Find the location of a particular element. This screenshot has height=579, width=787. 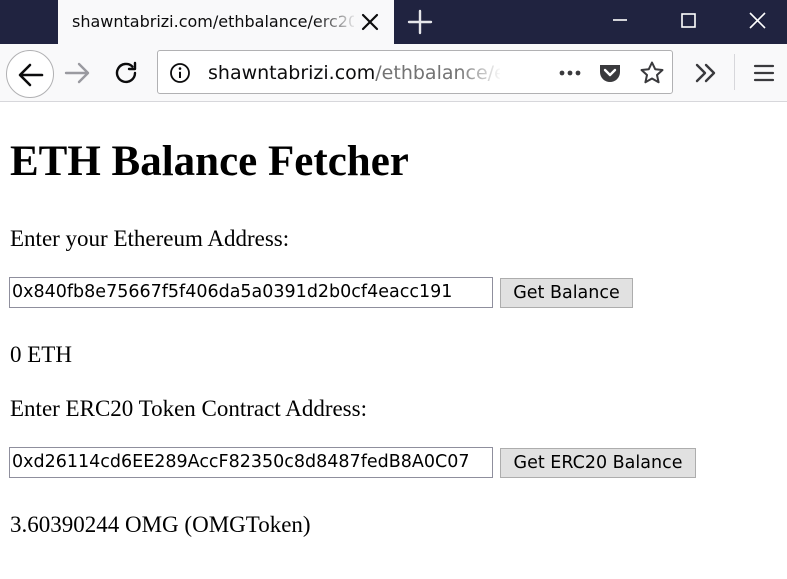

minimize-icon is located at coordinates (620, 22).